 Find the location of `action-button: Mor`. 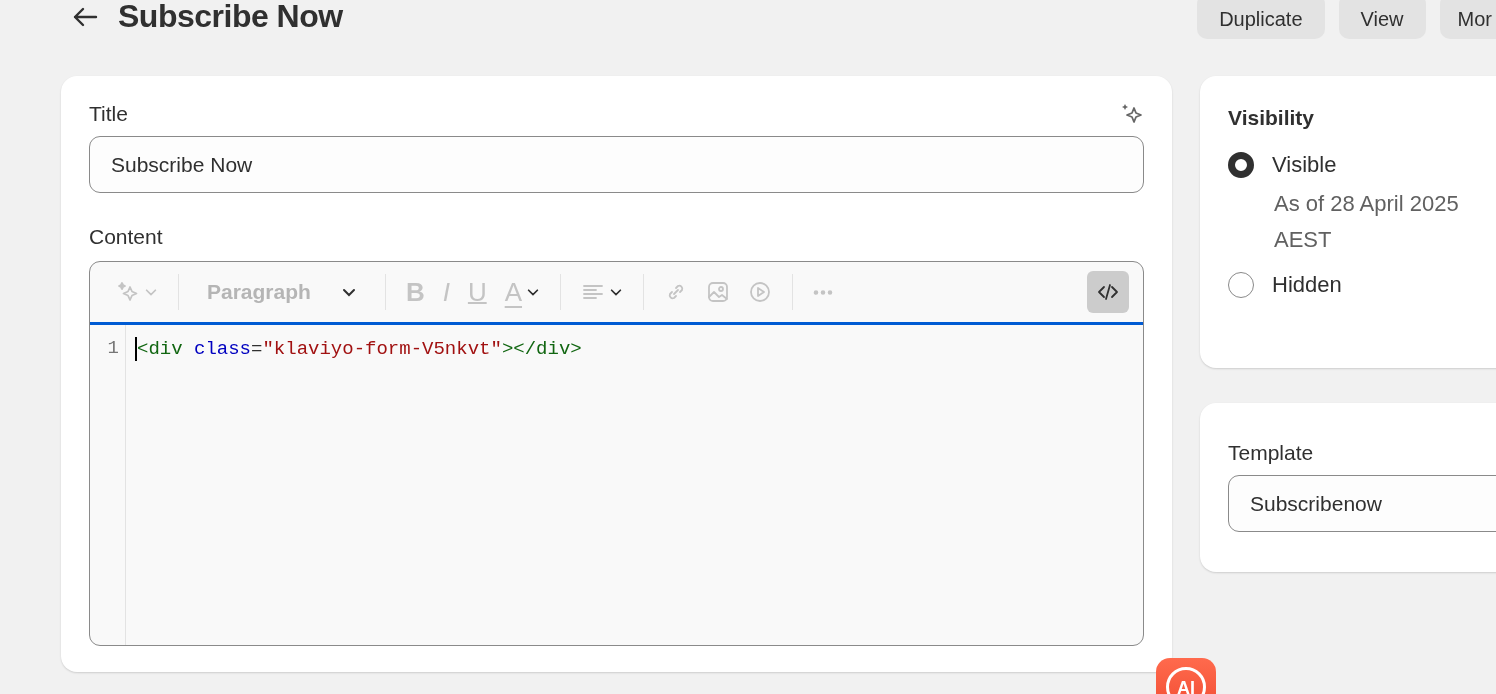

action-button: Mor is located at coordinates (1467, 19).